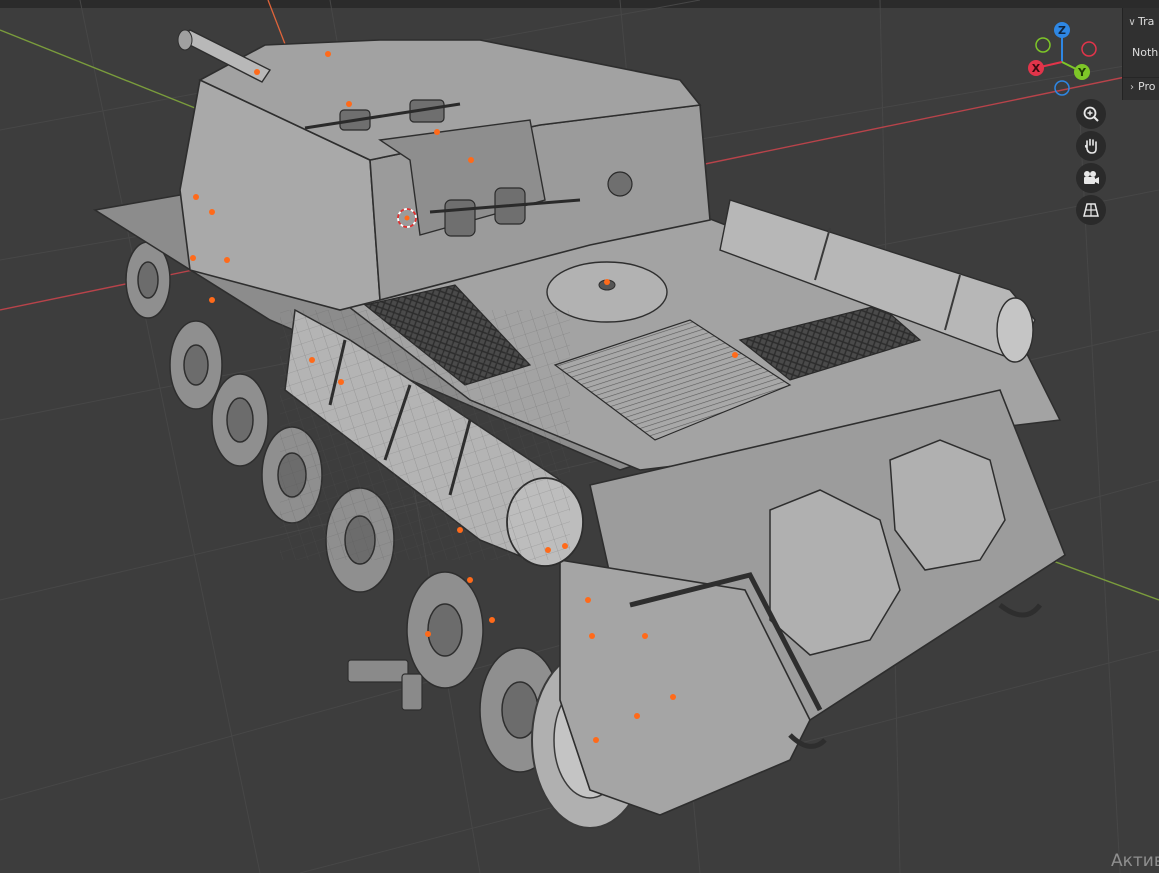 The height and width of the screenshot is (873, 1159). What do you see at coordinates (432, 437) in the screenshot?
I see `fuel-tank` at bounding box center [432, 437].